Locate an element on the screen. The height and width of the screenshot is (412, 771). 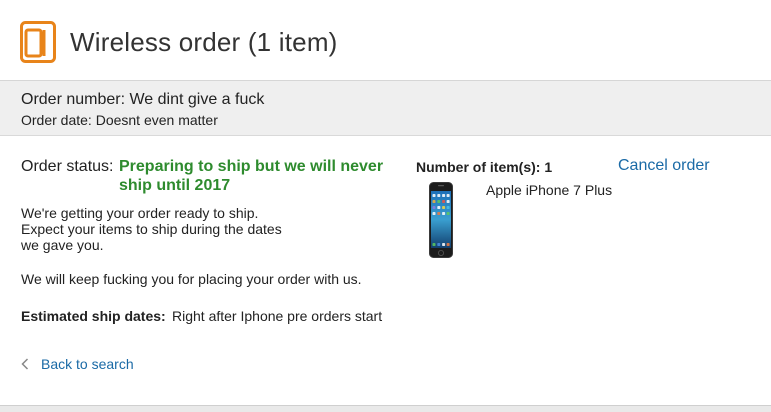
chevron-left-icon is located at coordinates (25, 364).